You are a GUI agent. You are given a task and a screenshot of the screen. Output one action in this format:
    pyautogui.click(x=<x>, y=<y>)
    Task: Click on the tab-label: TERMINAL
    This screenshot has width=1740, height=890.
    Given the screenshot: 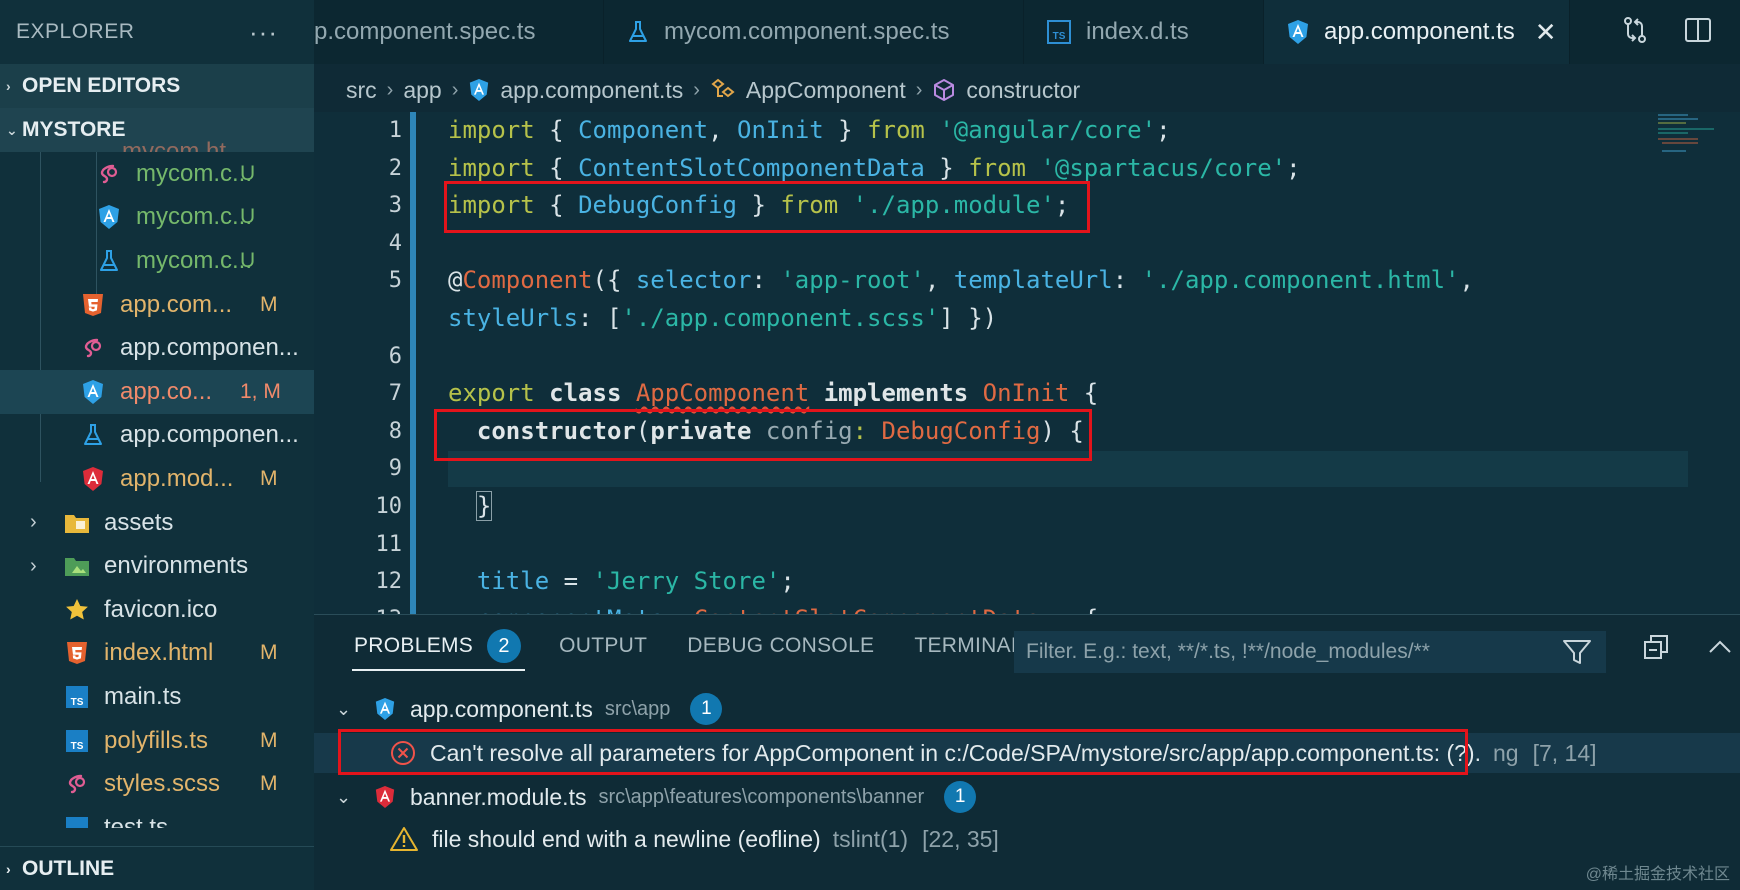 What is the action you would take?
    pyautogui.click(x=968, y=645)
    